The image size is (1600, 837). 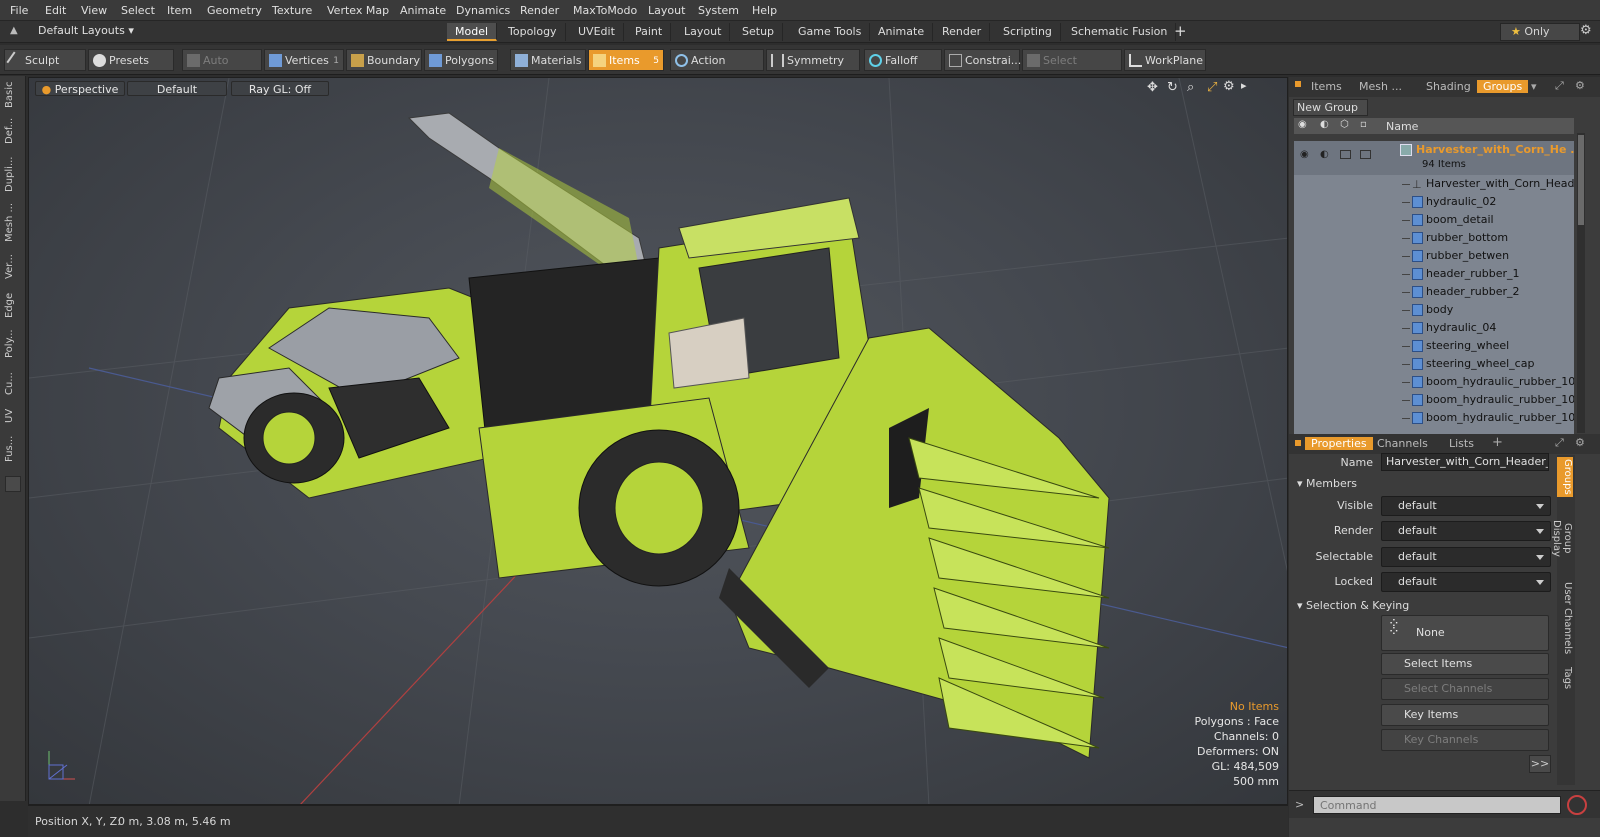 I want to click on tab-channels: Channels, so click(x=1402, y=443).